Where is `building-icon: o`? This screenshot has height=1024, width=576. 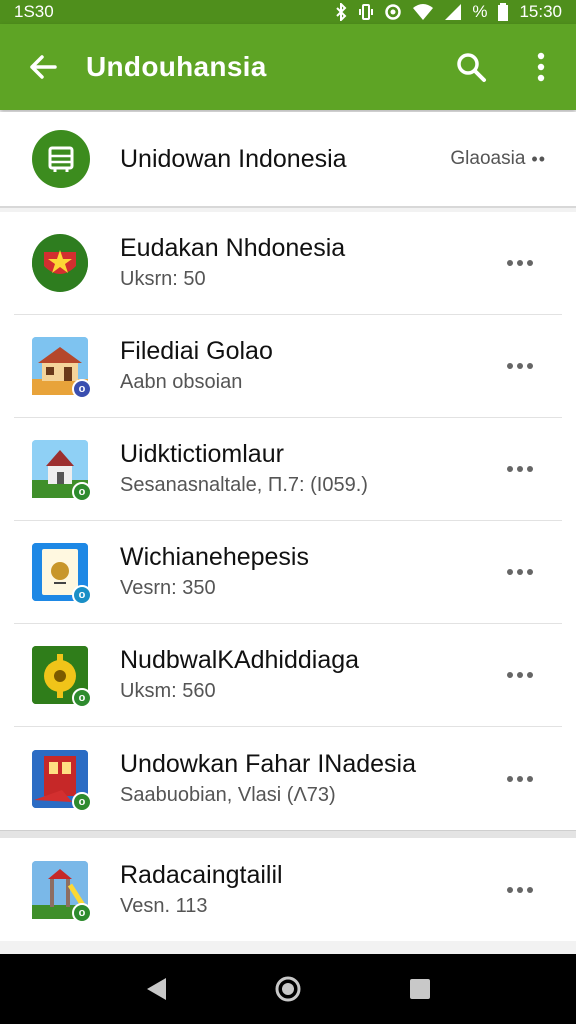
building-icon: o is located at coordinates (62, 780).